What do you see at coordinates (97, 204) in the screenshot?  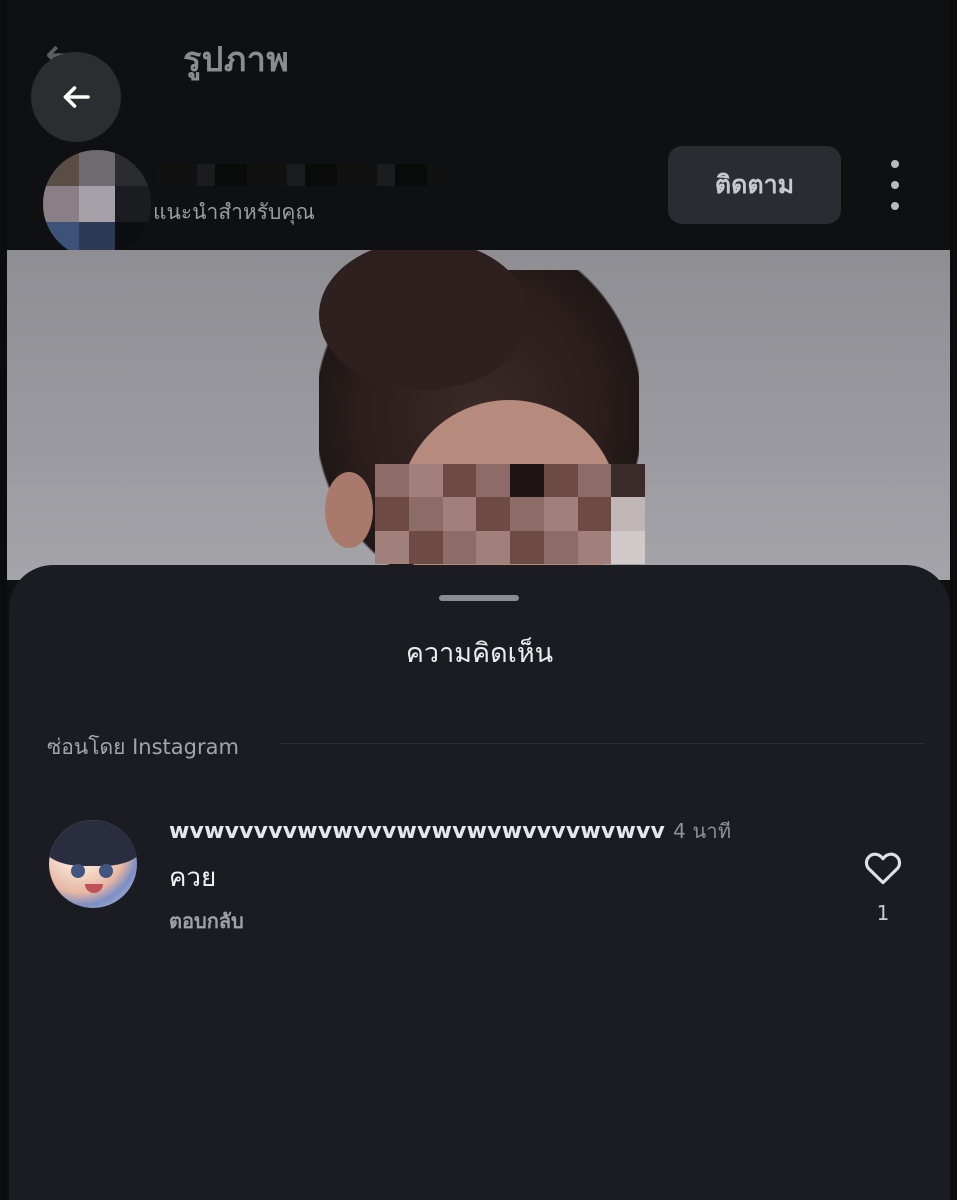 I see `author-avatar-redacted` at bounding box center [97, 204].